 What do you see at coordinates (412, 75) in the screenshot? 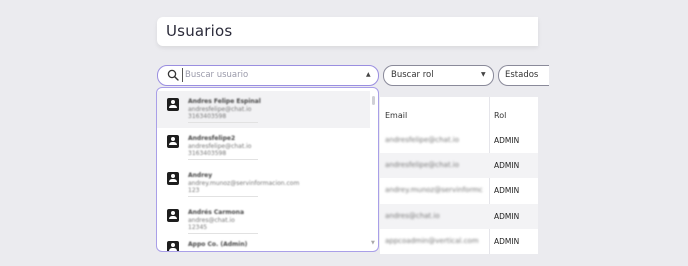
I see `role-filter-label: Buscar rol` at bounding box center [412, 75].